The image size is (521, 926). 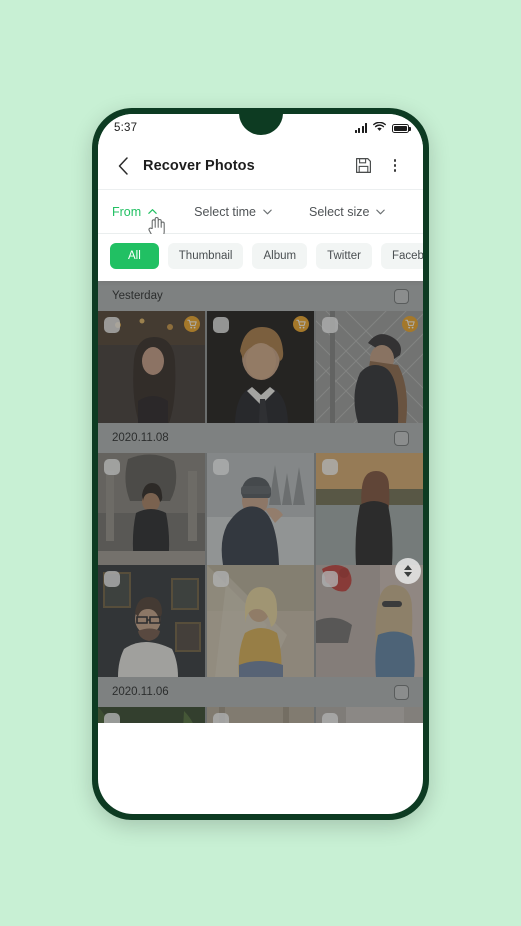 What do you see at coordinates (339, 211) in the screenshot?
I see `filter-select-size-label: Select size` at bounding box center [339, 211].